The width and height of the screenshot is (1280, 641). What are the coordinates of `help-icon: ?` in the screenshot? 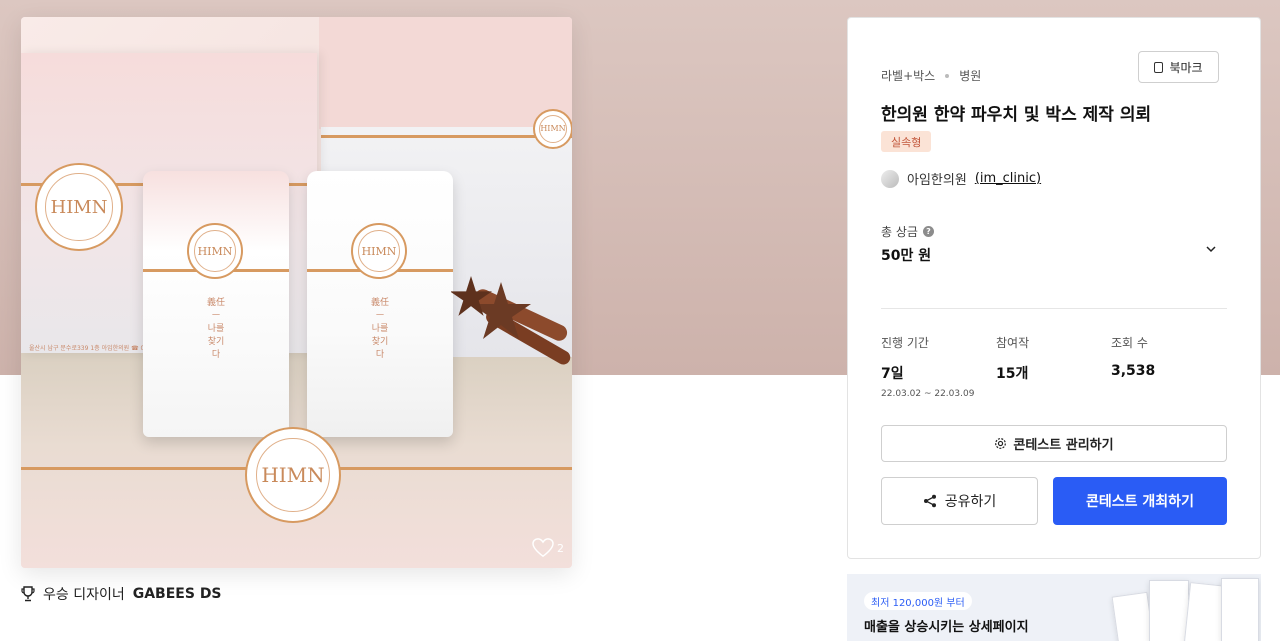 It's located at (928, 231).